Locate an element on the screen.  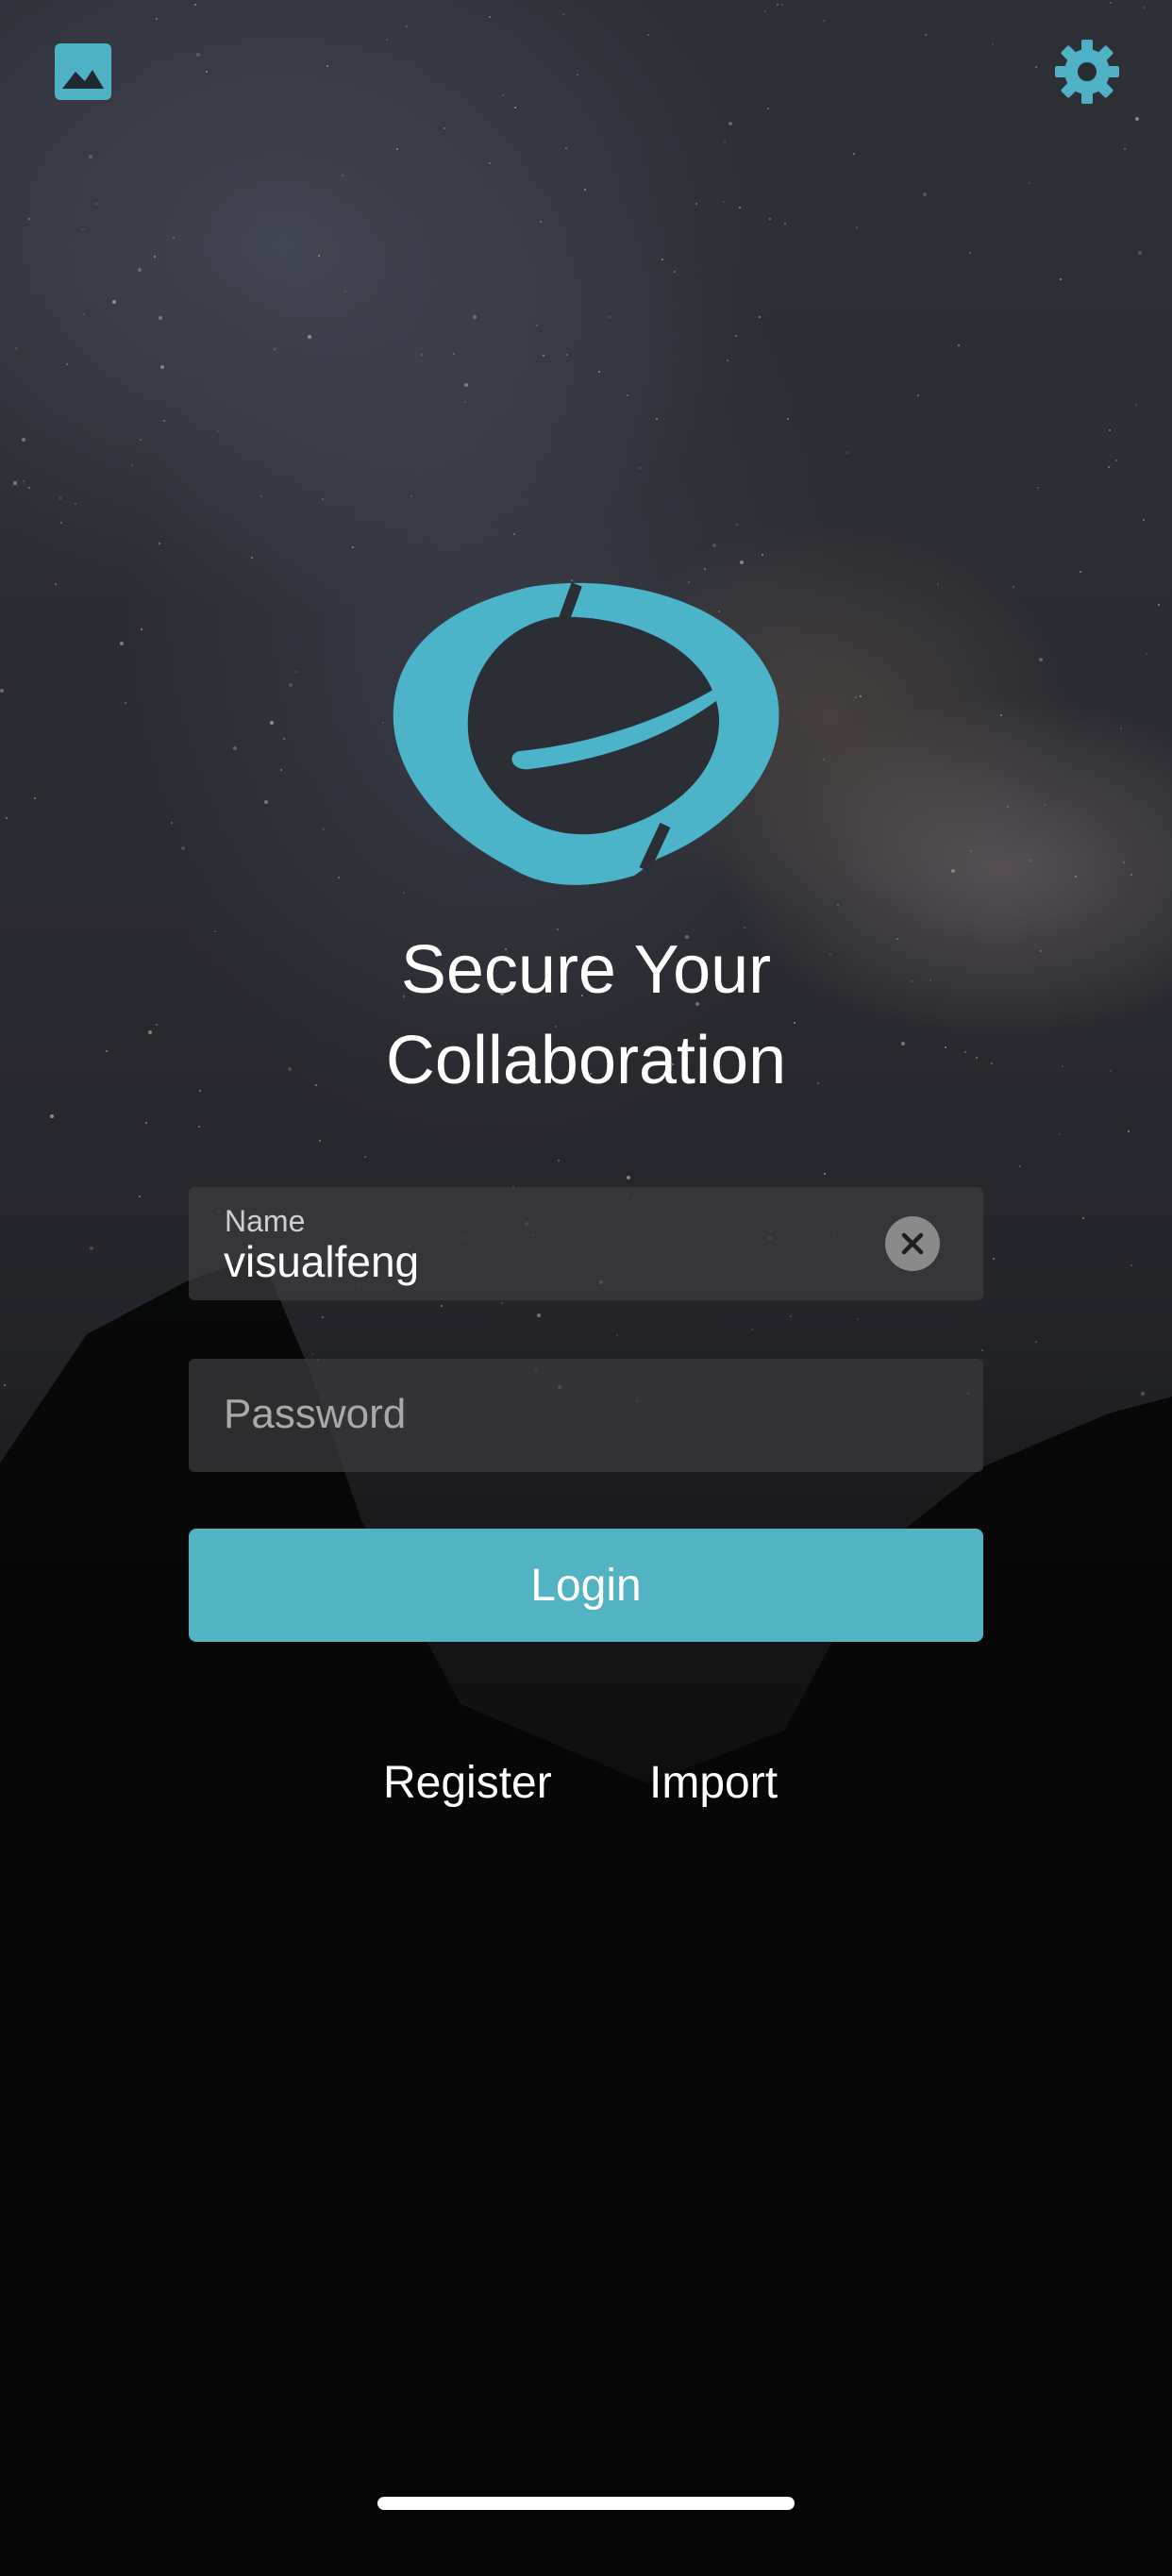
login-button: Login is located at coordinates (586, 1585).